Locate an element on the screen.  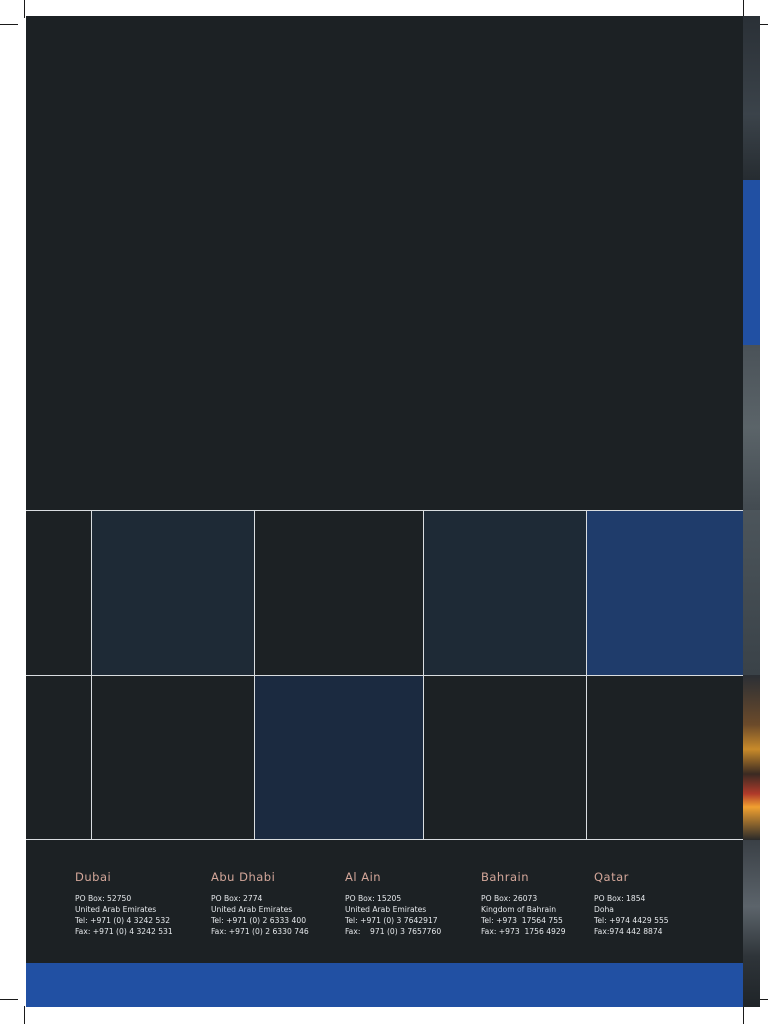
office-name: Bahrain is located at coordinates (505, 877).